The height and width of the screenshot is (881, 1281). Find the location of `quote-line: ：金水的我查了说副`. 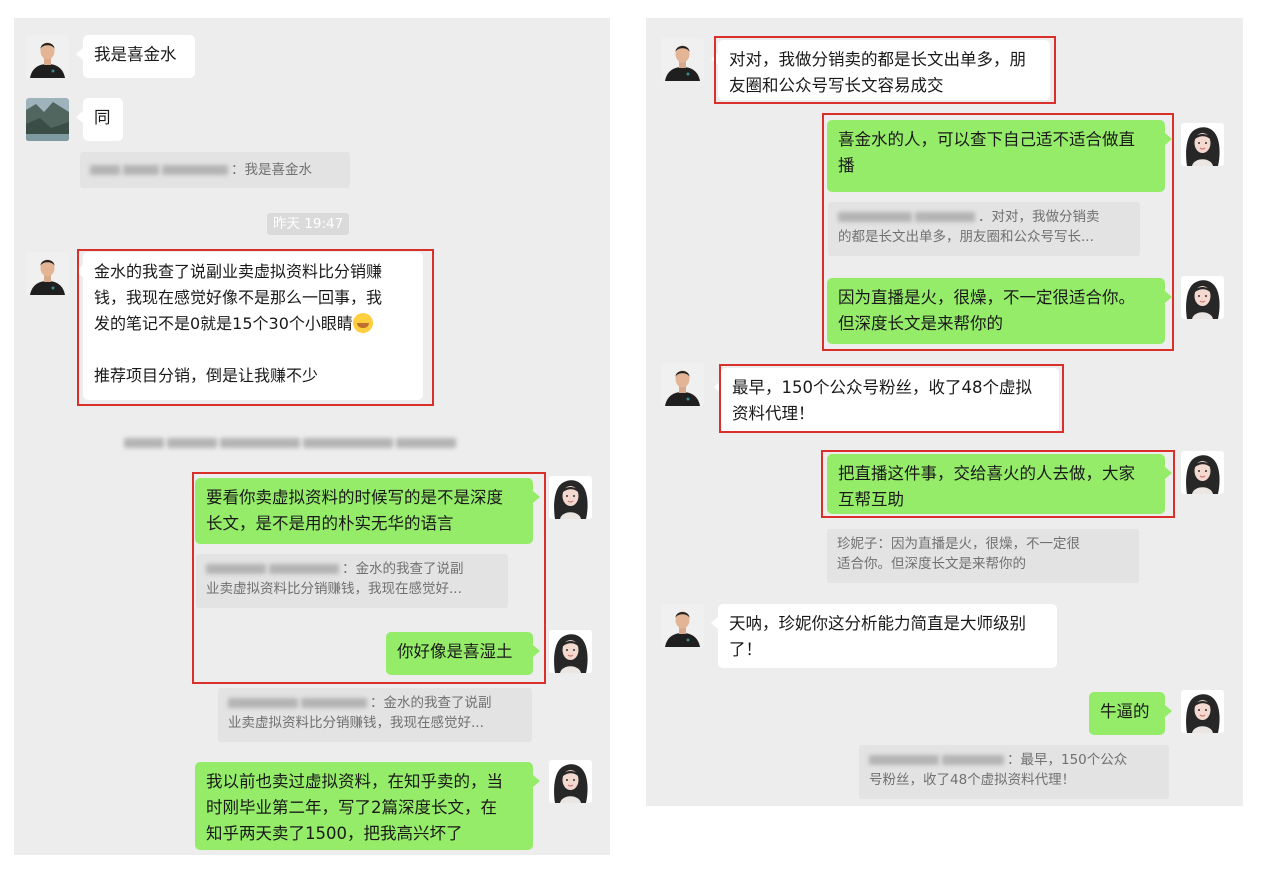

quote-line: ：金水的我查了说副 is located at coordinates (431, 703).